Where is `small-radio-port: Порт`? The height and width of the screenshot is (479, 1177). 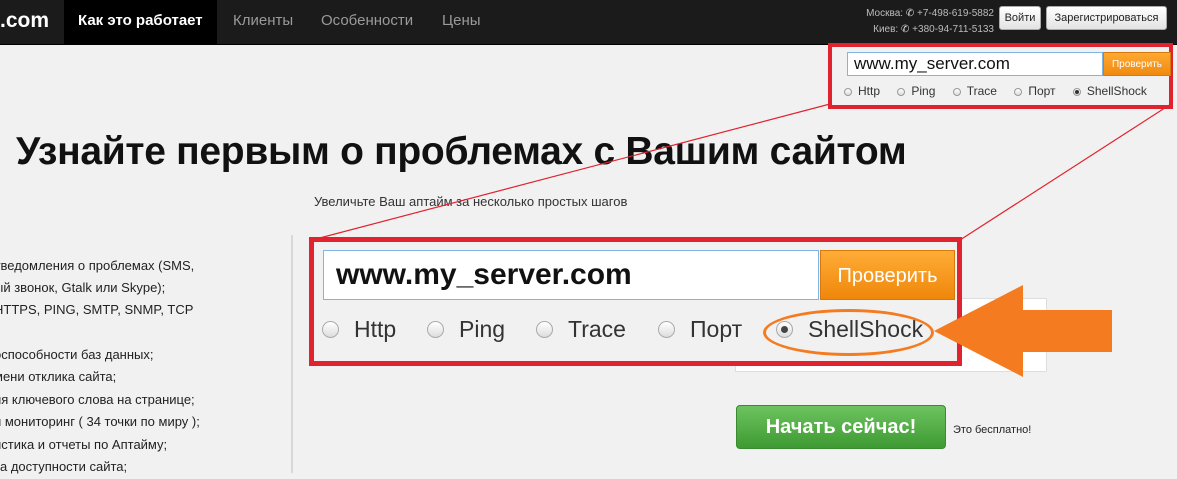 small-radio-port: Порт is located at coordinates (1035, 91).